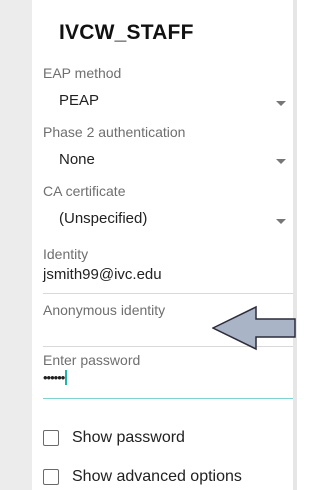 This screenshot has width=320, height=490. What do you see at coordinates (254, 328) in the screenshot?
I see `left-arrow-icon` at bounding box center [254, 328].